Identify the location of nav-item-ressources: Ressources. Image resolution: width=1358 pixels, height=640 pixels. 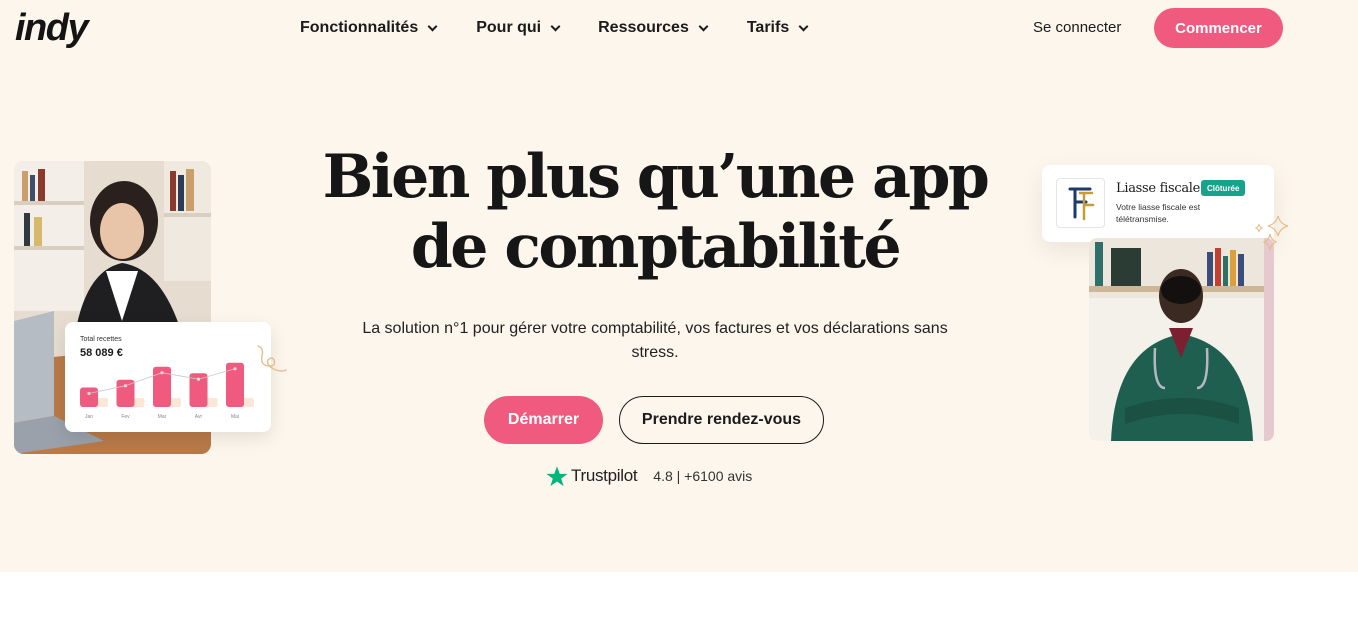
(653, 28).